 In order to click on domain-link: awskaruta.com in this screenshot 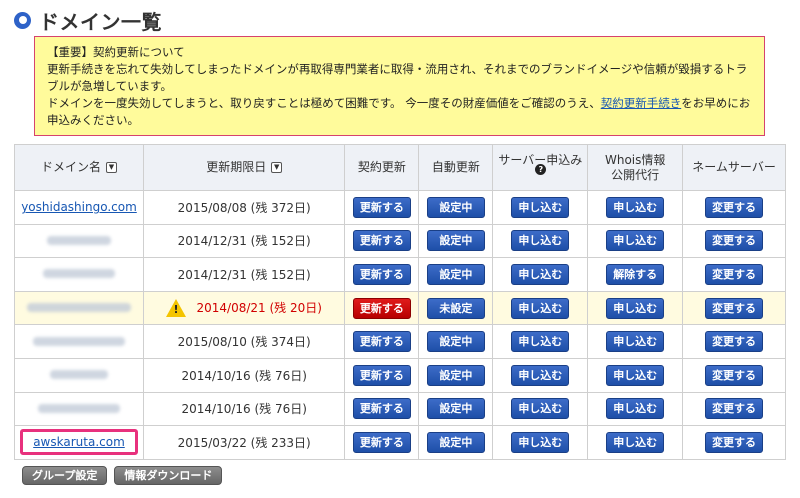, I will do `click(79, 442)`.